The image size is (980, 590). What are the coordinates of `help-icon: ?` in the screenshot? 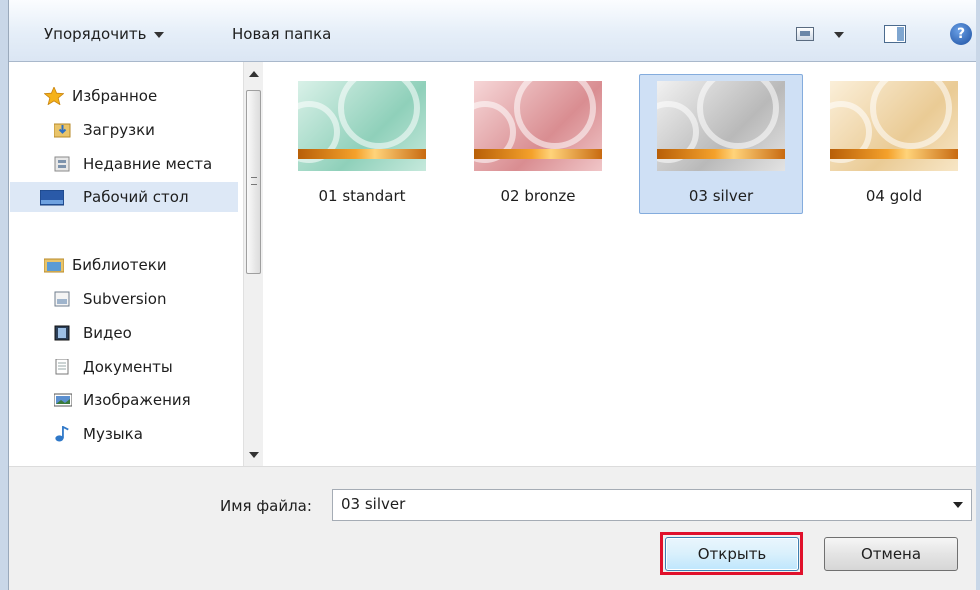 It's located at (961, 34).